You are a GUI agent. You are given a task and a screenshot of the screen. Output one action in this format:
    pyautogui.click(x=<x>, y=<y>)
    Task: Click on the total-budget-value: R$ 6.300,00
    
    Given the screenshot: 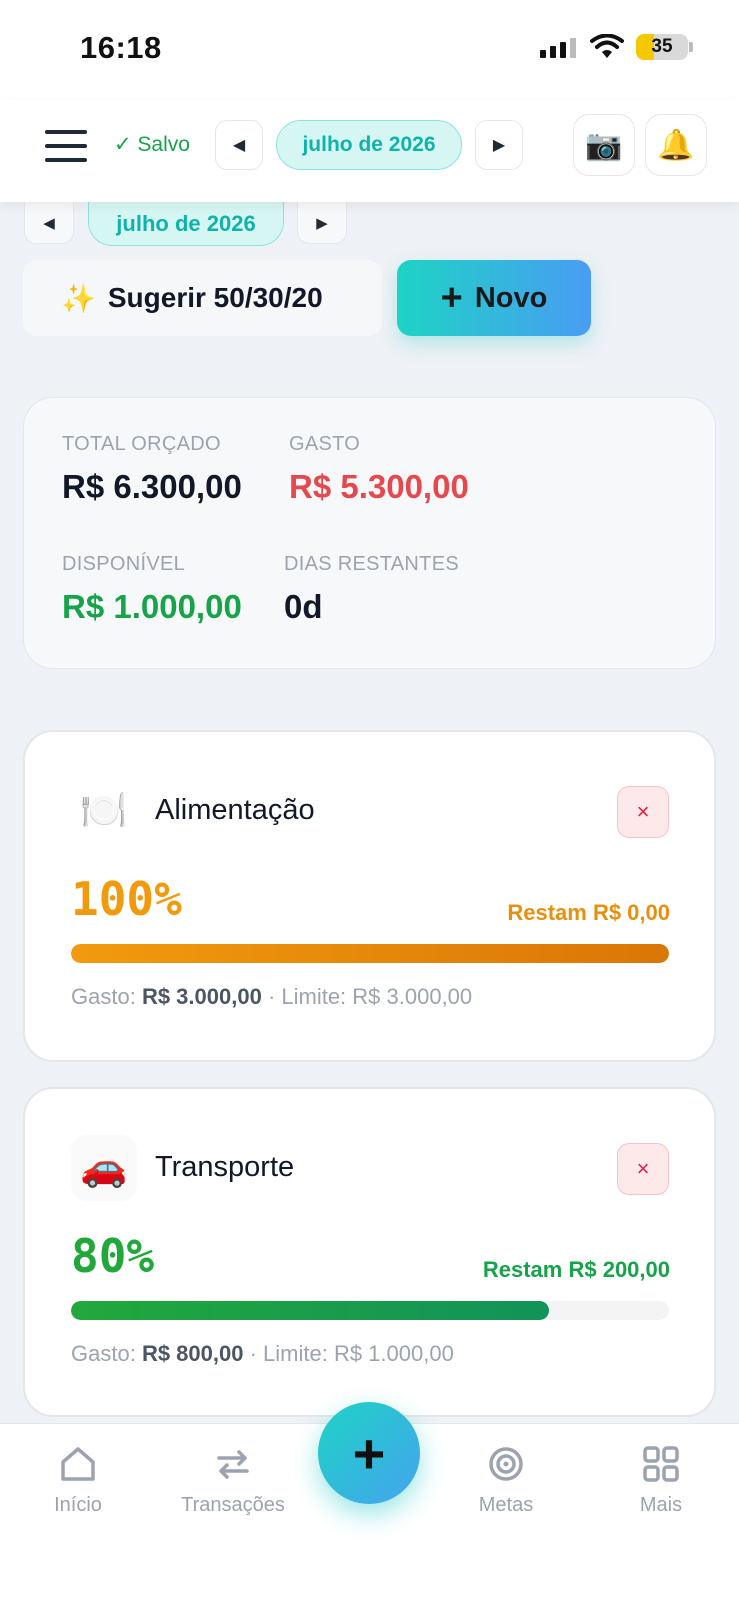 What is the action you would take?
    pyautogui.click(x=152, y=486)
    